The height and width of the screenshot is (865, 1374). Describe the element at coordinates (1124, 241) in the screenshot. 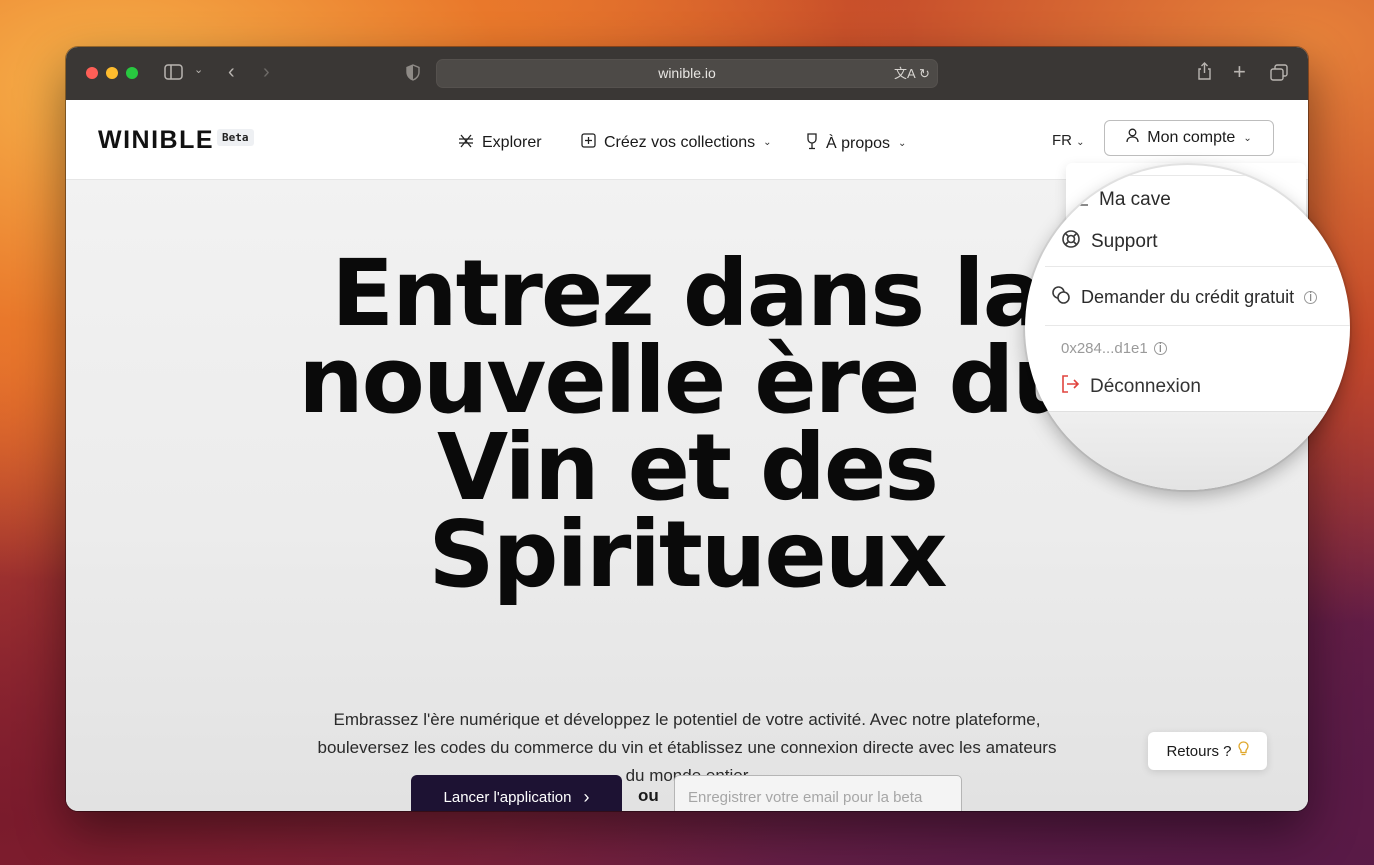

I see `menu-item-label: Support` at that location.